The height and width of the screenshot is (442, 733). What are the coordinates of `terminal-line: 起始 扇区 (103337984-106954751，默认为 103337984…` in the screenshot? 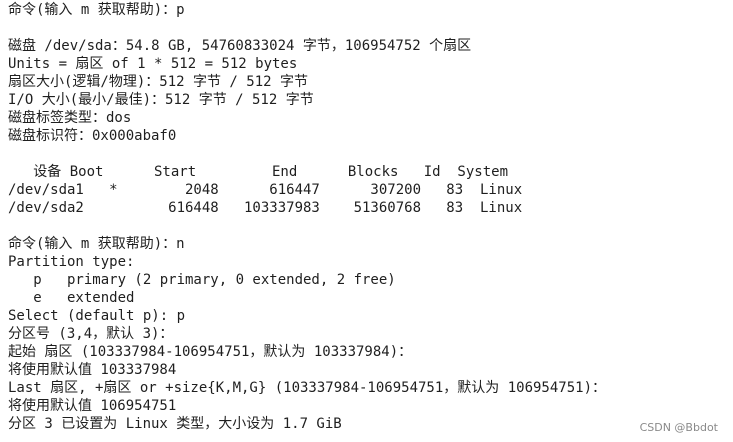 It's located at (210, 352).